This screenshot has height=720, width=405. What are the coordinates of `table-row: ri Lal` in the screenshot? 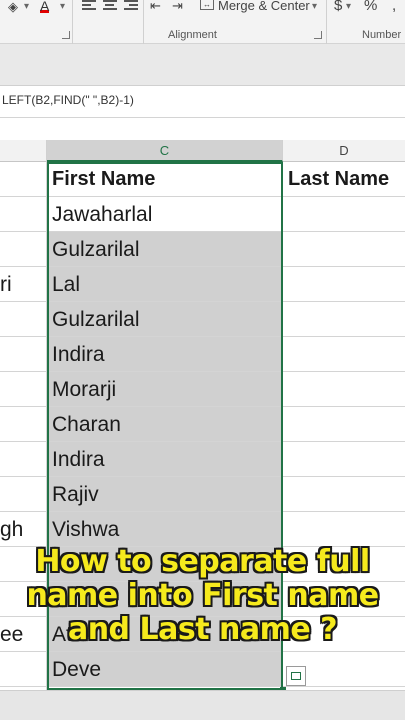 It's located at (202, 284).